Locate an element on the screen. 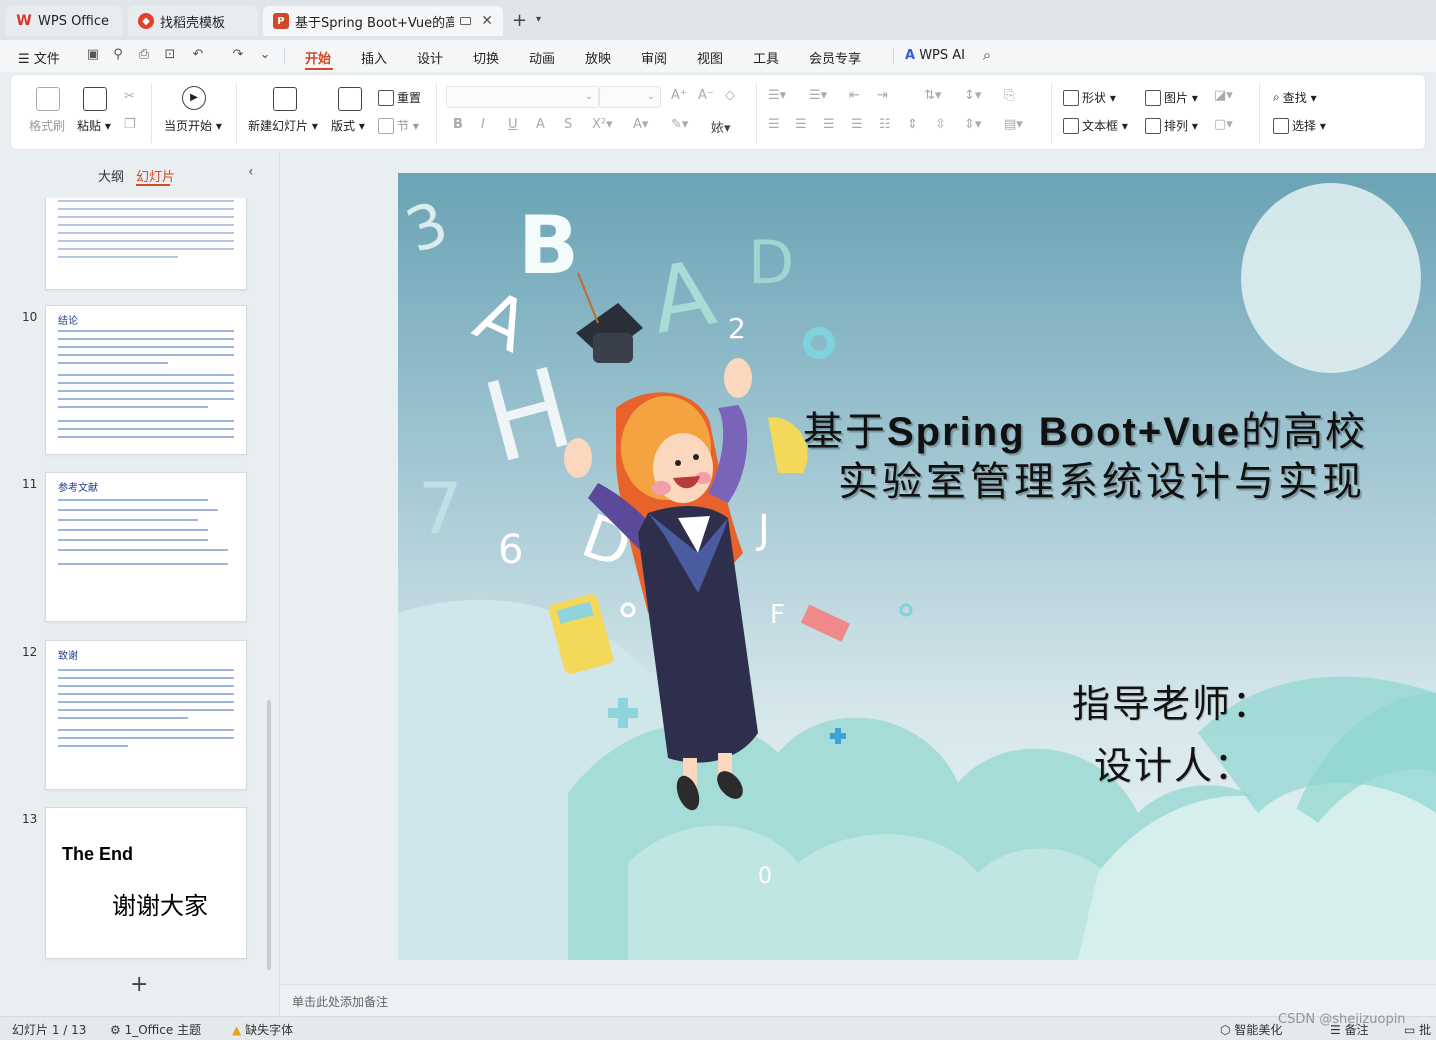 Image resolution: width=1436 pixels, height=1040 pixels. thumb-title: The End is located at coordinates (97, 854).